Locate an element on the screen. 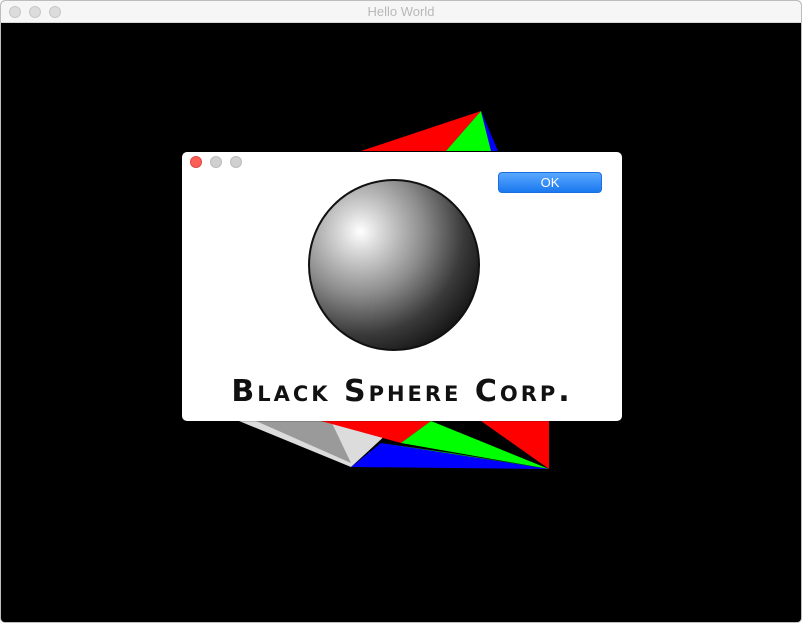 The image size is (802, 623). dialog-zoom-icon is located at coordinates (236, 162).